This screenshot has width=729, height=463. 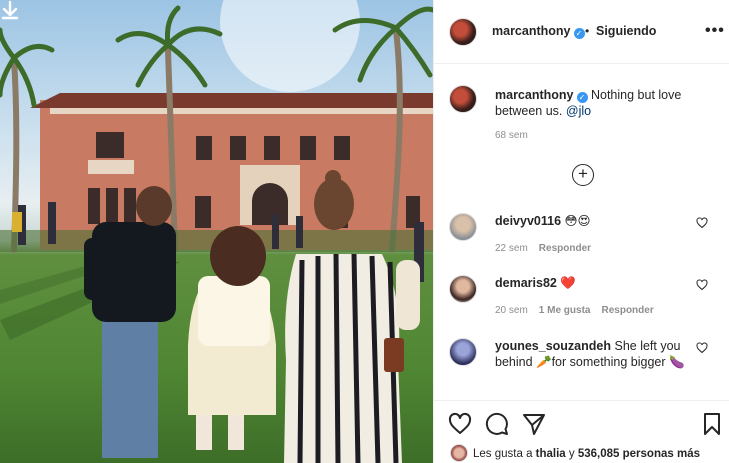 What do you see at coordinates (534, 95) in the screenshot?
I see `caption-username: marcanthony` at bounding box center [534, 95].